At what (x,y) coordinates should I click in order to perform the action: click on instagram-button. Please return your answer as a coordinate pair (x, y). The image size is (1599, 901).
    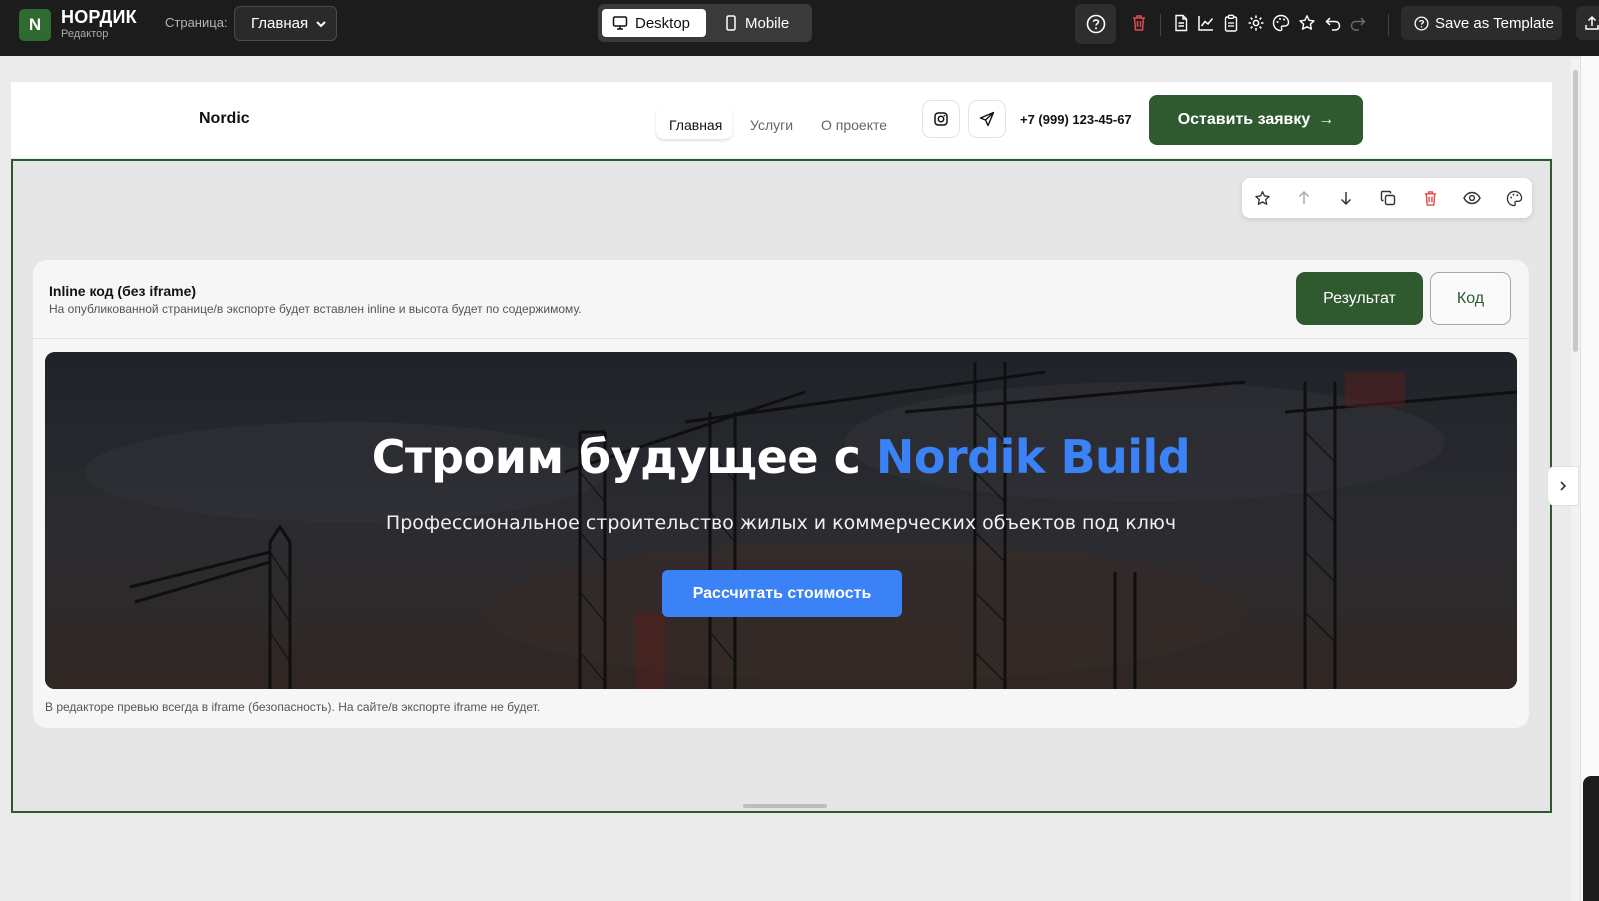
    Looking at the image, I should click on (941, 119).